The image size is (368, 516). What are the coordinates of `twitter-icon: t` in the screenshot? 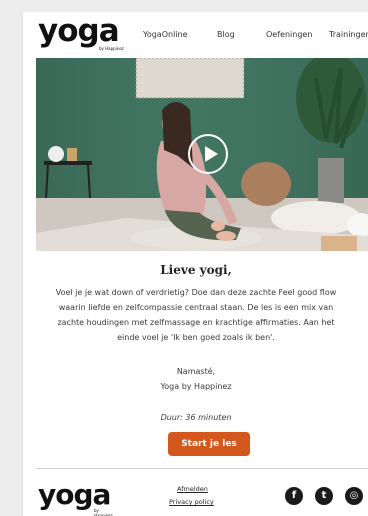 It's located at (324, 496).